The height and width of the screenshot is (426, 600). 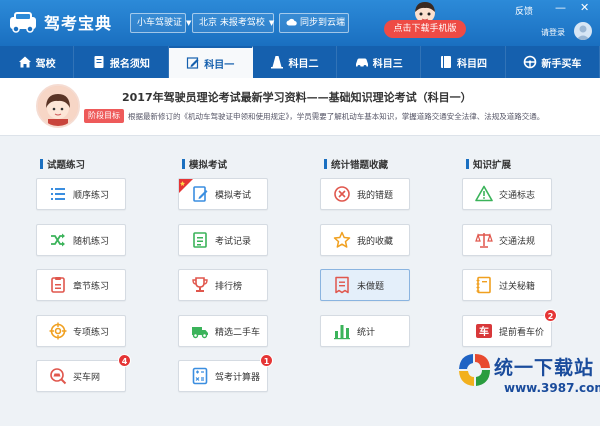 I want to click on chapter-icon, so click(x=58, y=285).